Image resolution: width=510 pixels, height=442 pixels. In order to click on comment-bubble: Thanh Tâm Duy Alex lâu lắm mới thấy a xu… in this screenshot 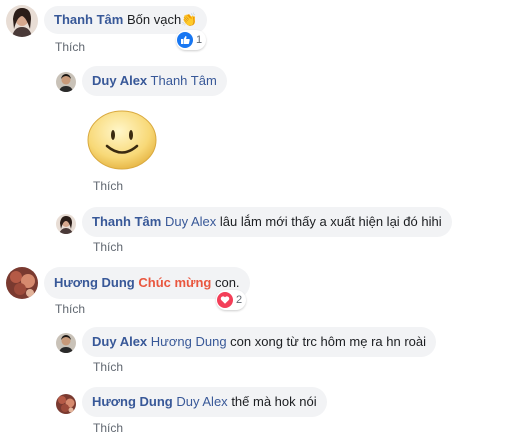, I will do `click(267, 222)`.